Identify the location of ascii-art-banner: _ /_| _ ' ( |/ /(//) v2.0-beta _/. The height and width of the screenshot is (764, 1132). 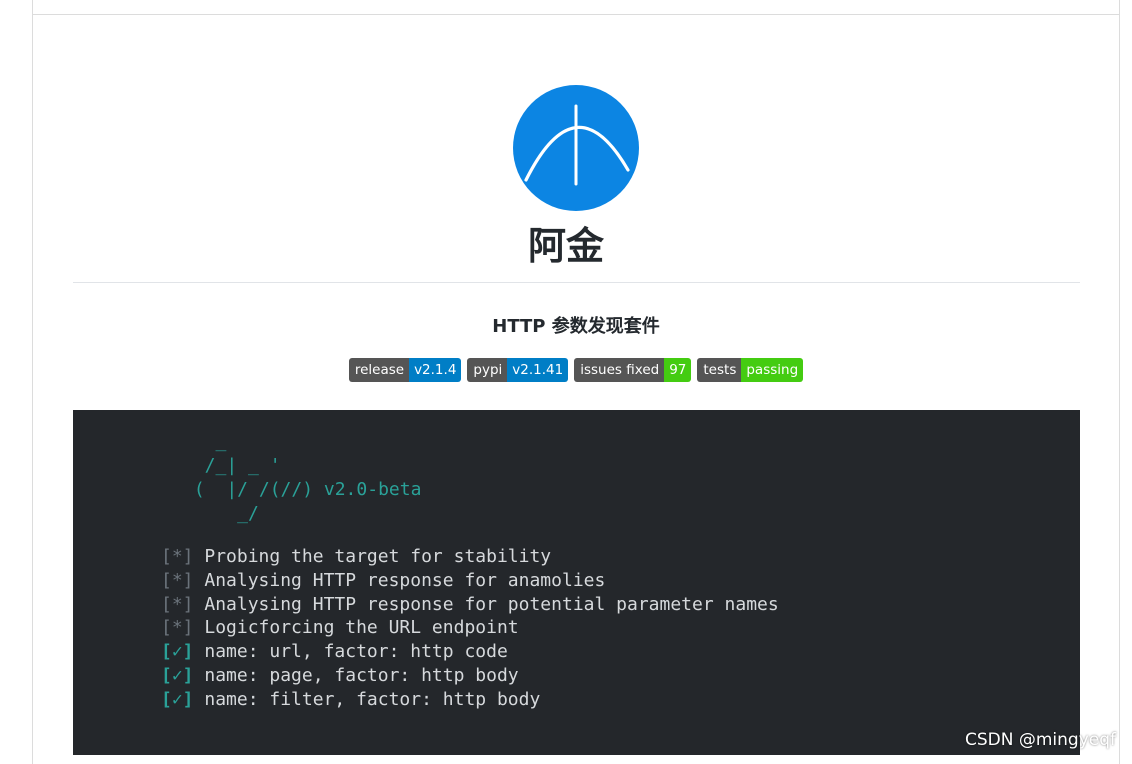
(307, 477).